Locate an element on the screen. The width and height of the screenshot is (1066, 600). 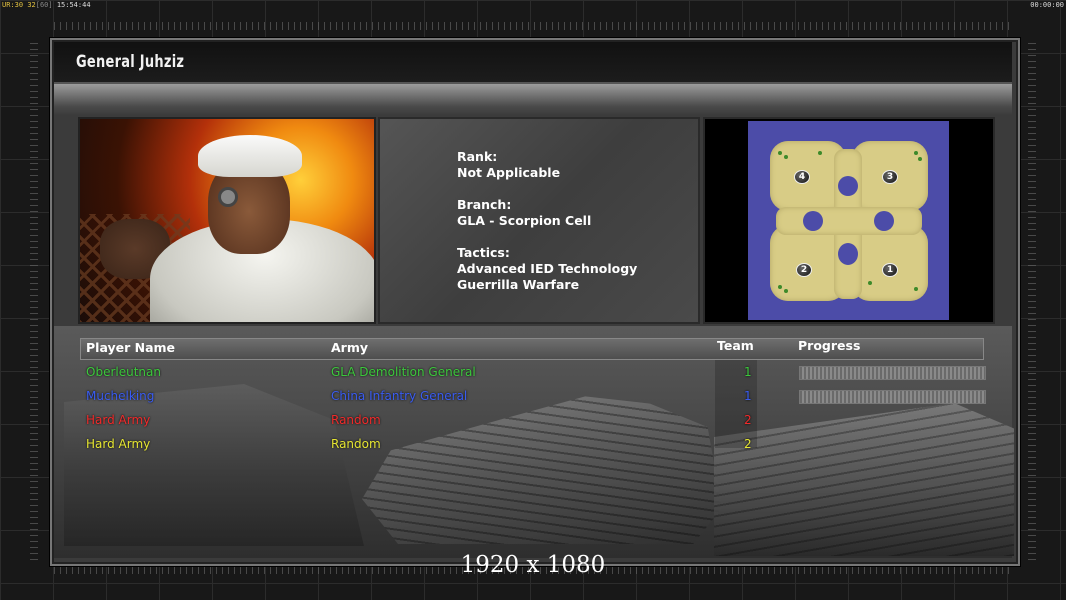
game-timer: 00:00:00 is located at coordinates (1047, 5).